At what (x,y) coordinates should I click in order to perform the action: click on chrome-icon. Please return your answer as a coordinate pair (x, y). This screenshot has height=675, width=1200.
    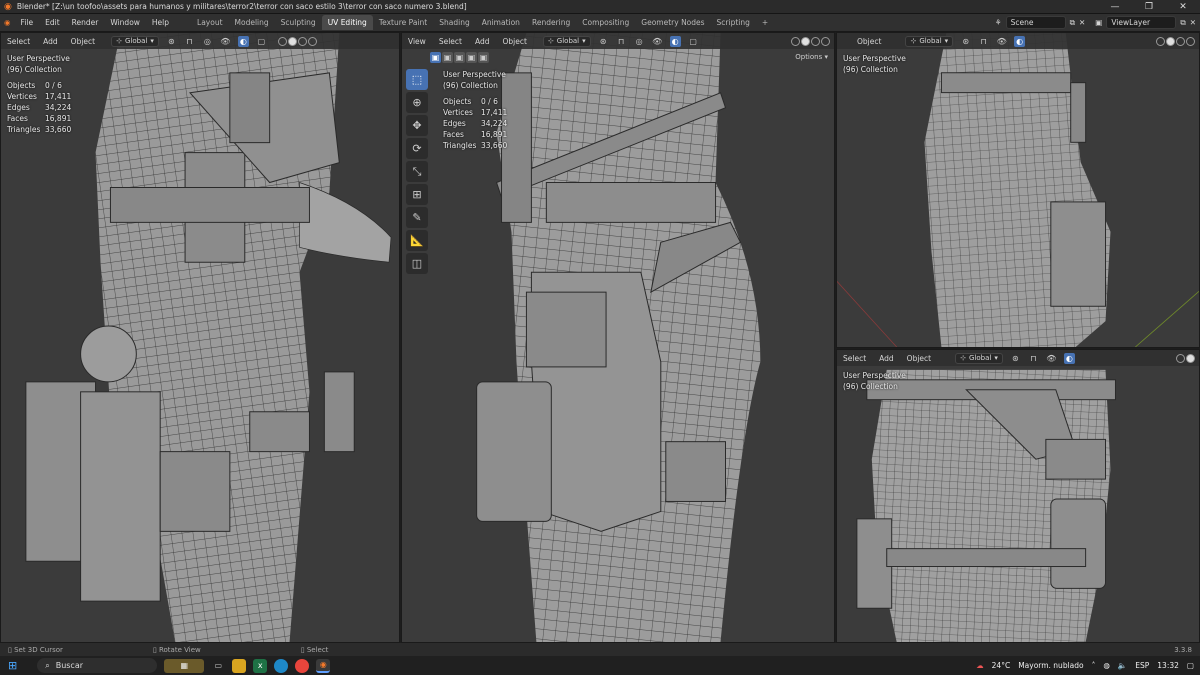
    Looking at the image, I should click on (302, 665).